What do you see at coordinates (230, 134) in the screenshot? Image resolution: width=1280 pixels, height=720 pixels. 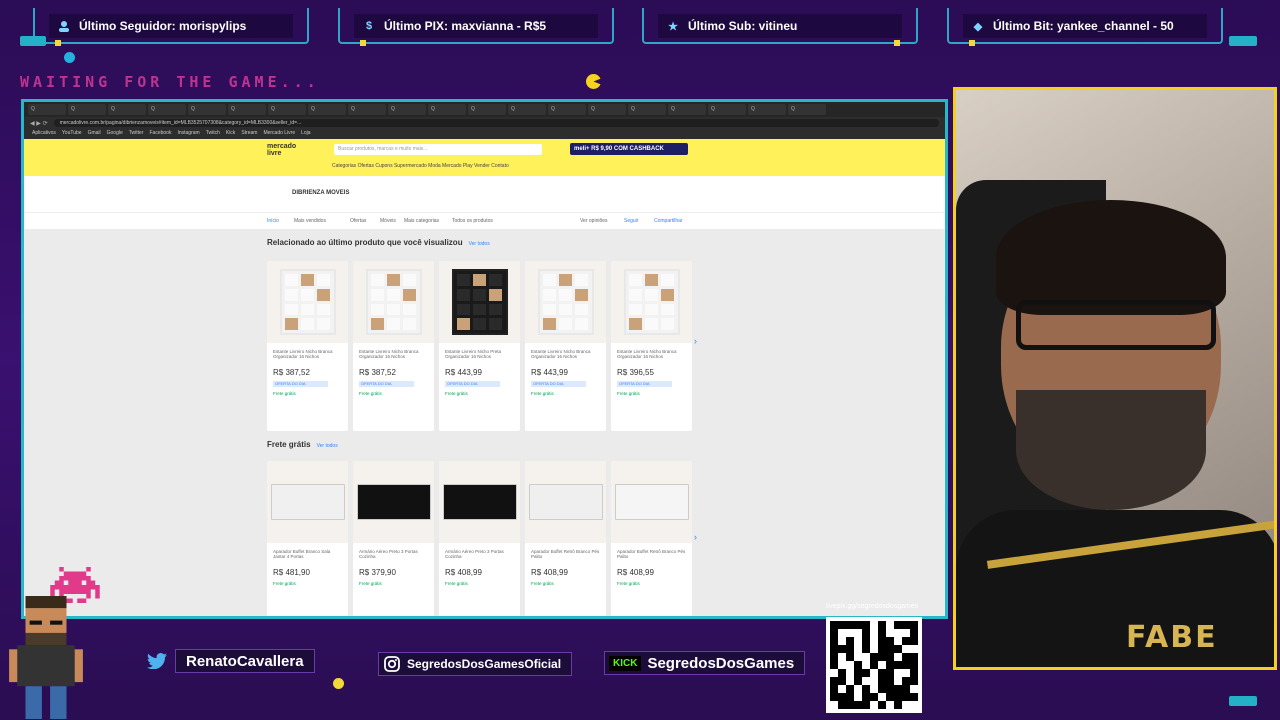 I see `bookmark-item: Kick` at bounding box center [230, 134].